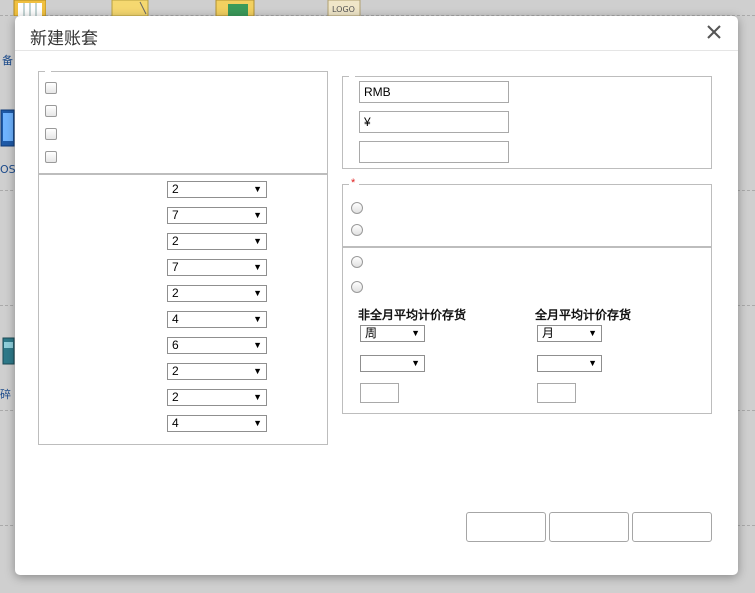 This screenshot has height=593, width=755. Describe the element at coordinates (7, 60) in the screenshot. I see `desktop-icon-label: 备` at that location.